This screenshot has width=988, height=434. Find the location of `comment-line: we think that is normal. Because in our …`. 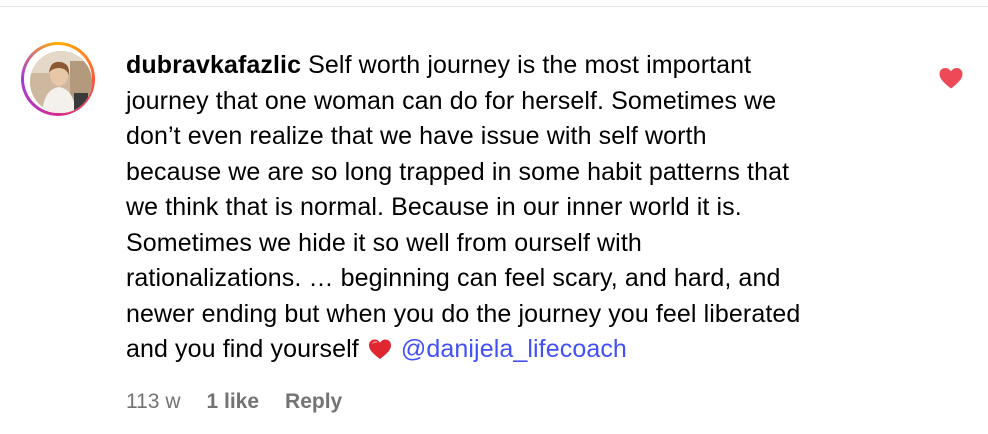

comment-line: we think that is normal. Because in our … is located at coordinates (434, 207).